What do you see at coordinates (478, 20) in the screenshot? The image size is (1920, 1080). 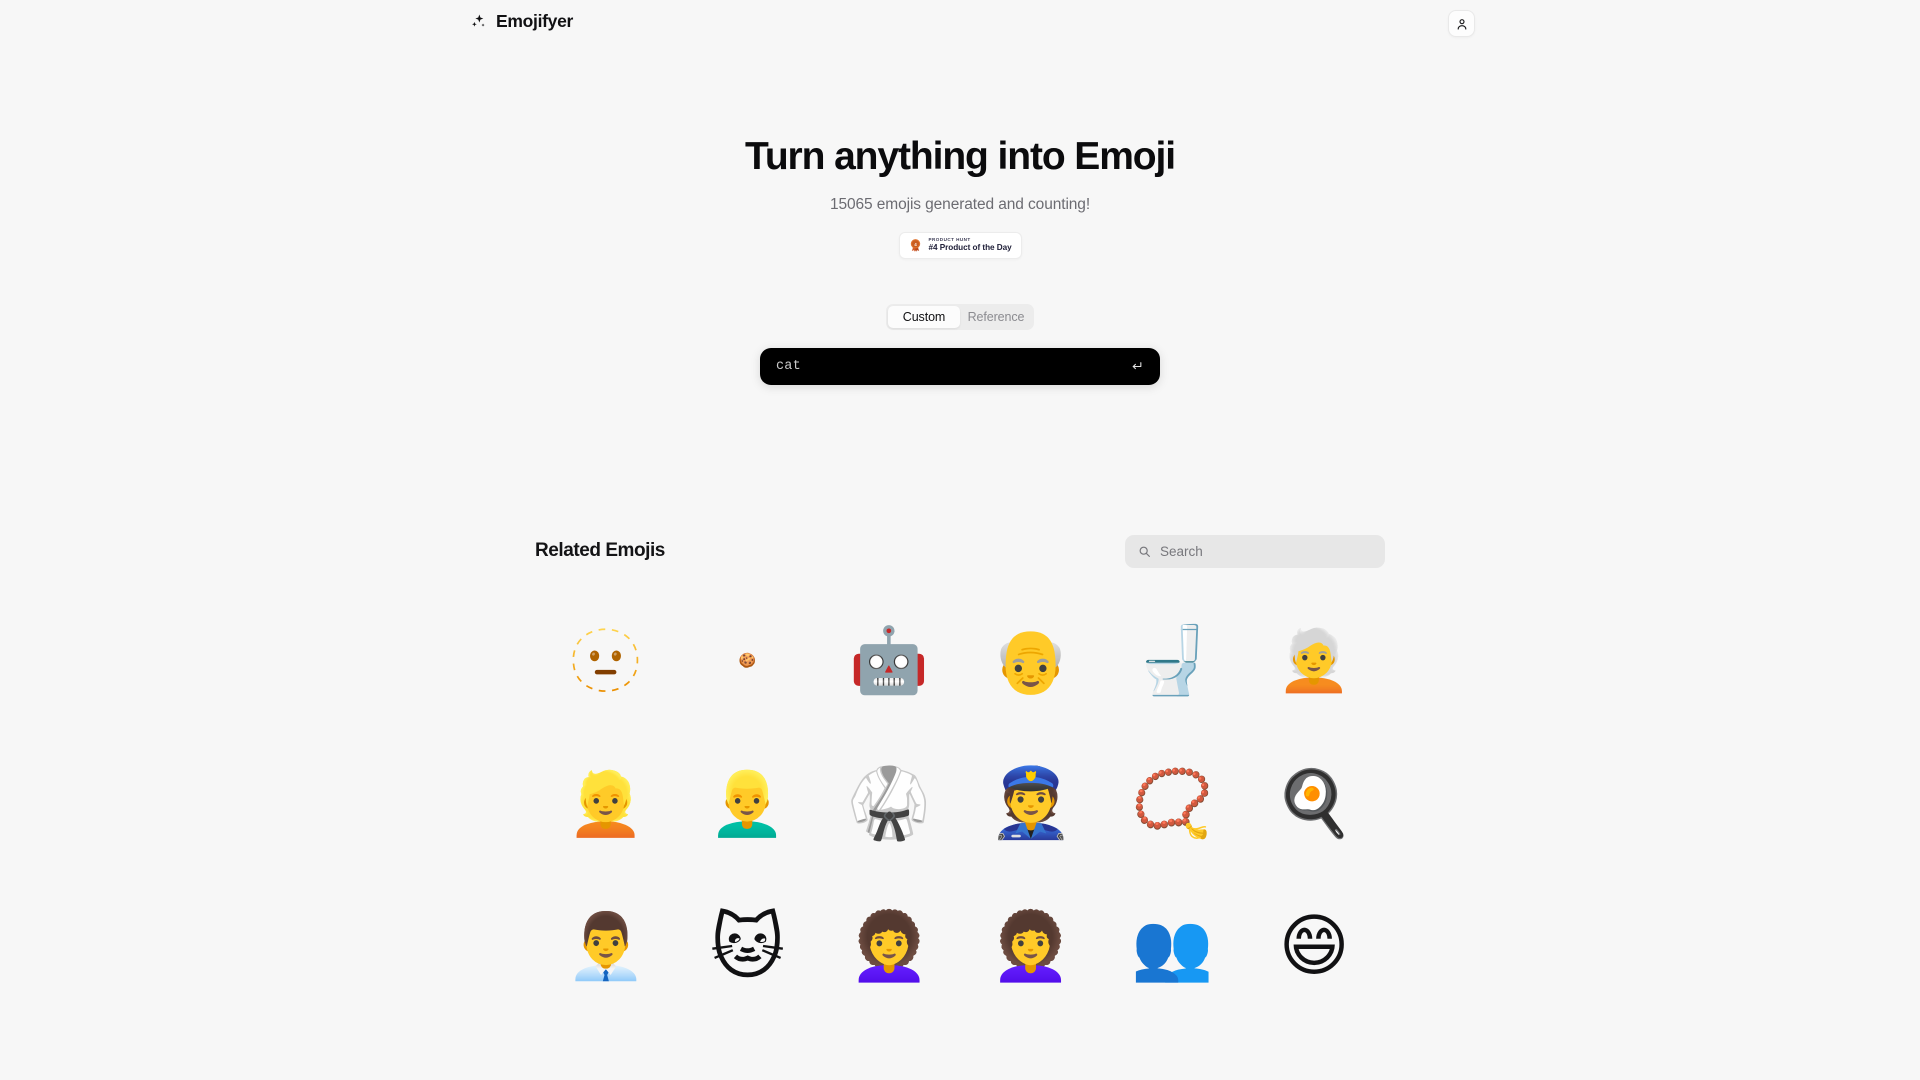 I see `sparkles-icon` at bounding box center [478, 20].